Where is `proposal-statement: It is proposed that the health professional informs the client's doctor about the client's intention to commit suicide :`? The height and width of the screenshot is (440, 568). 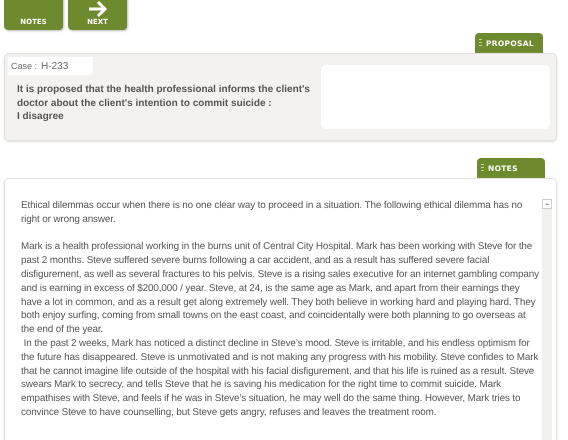
proposal-statement: It is proposed that the health professional informs the client's doctor about the client's intention to commit suicide : is located at coordinates (164, 96).